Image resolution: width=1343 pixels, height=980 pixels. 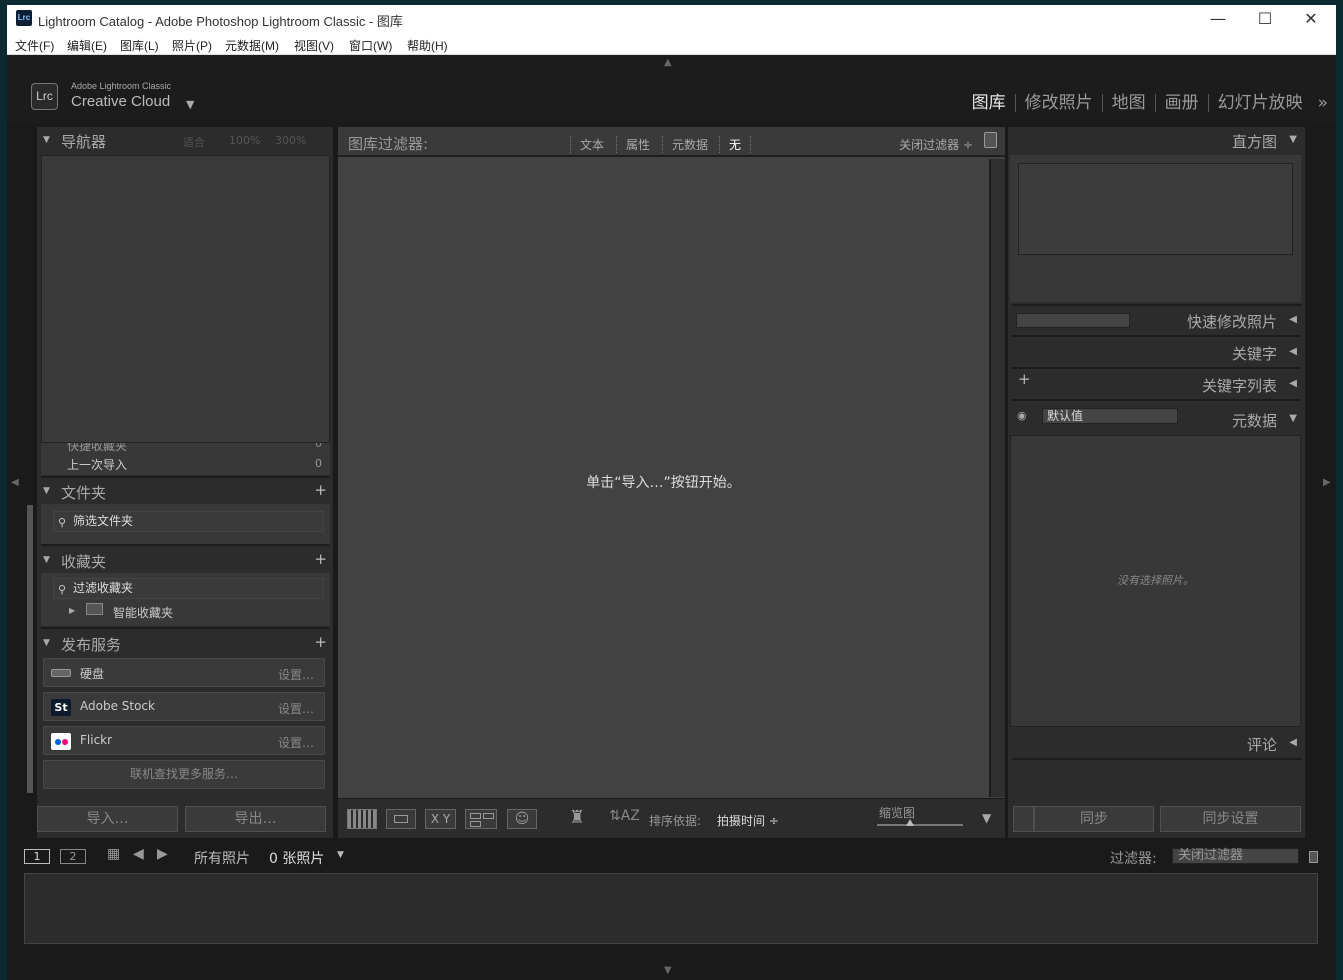 What do you see at coordinates (748, 820) in the screenshot?
I see `sort-dropdown: 拍摄时间 ÷` at bounding box center [748, 820].